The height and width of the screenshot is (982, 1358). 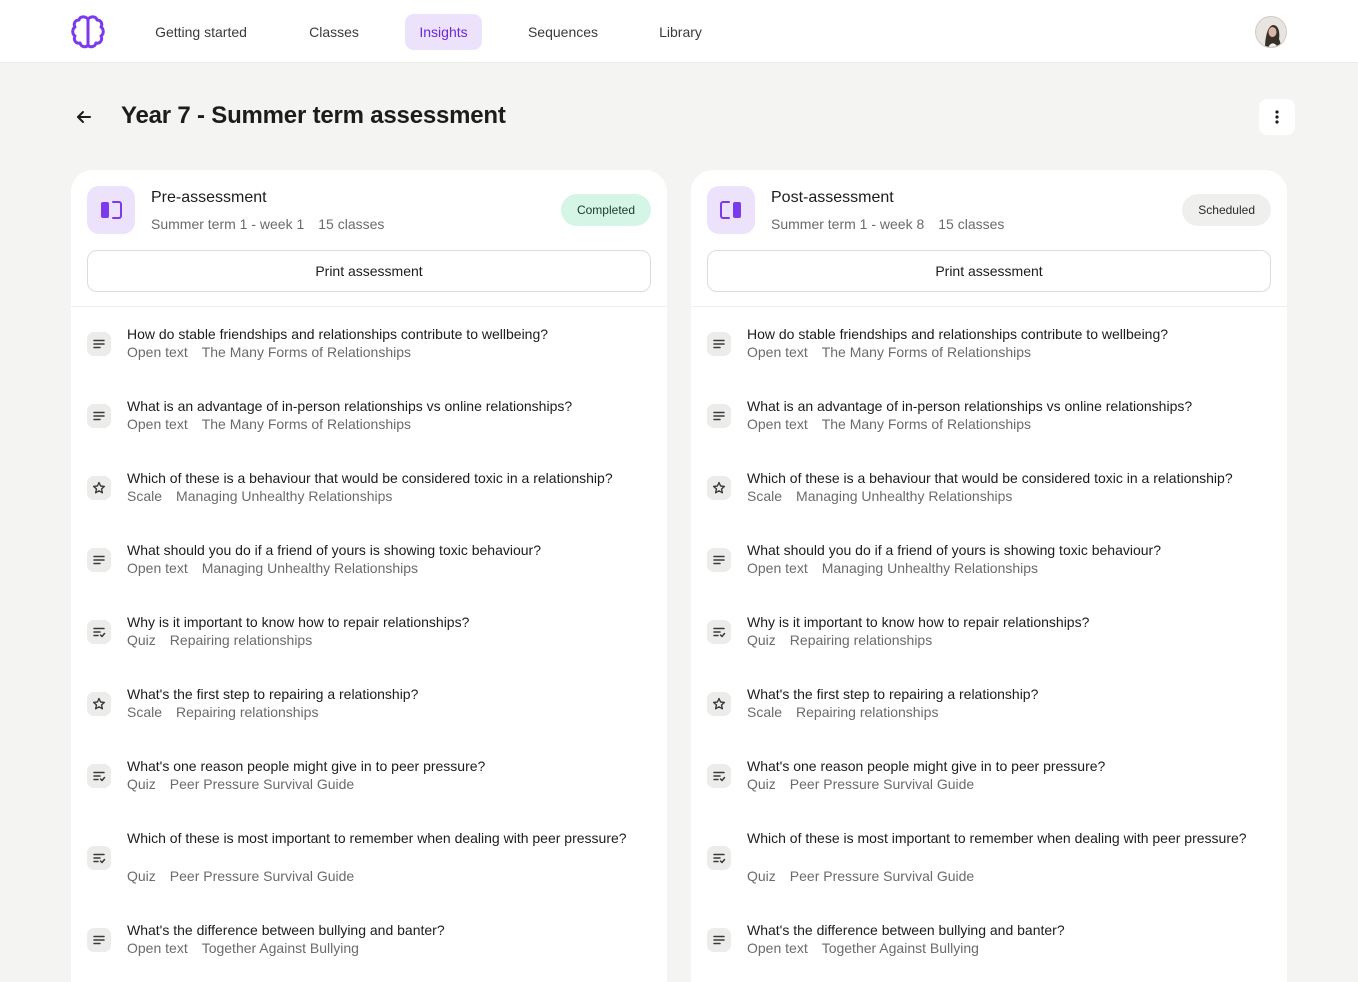 What do you see at coordinates (563, 32) in the screenshot?
I see `nav-sequences: Sequences` at bounding box center [563, 32].